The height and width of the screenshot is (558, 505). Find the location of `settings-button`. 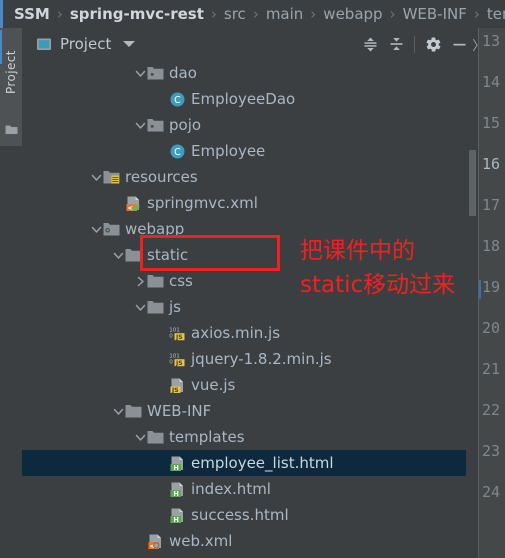

settings-button is located at coordinates (433, 44).